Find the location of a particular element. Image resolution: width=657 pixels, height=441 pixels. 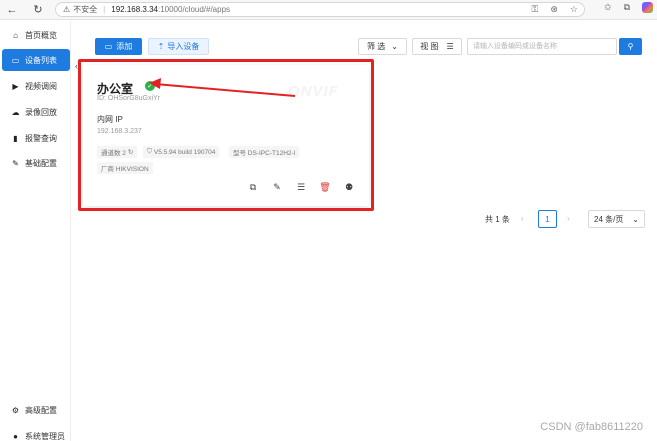

vendor-tag: 厂商 HIKVISION is located at coordinates (125, 168).